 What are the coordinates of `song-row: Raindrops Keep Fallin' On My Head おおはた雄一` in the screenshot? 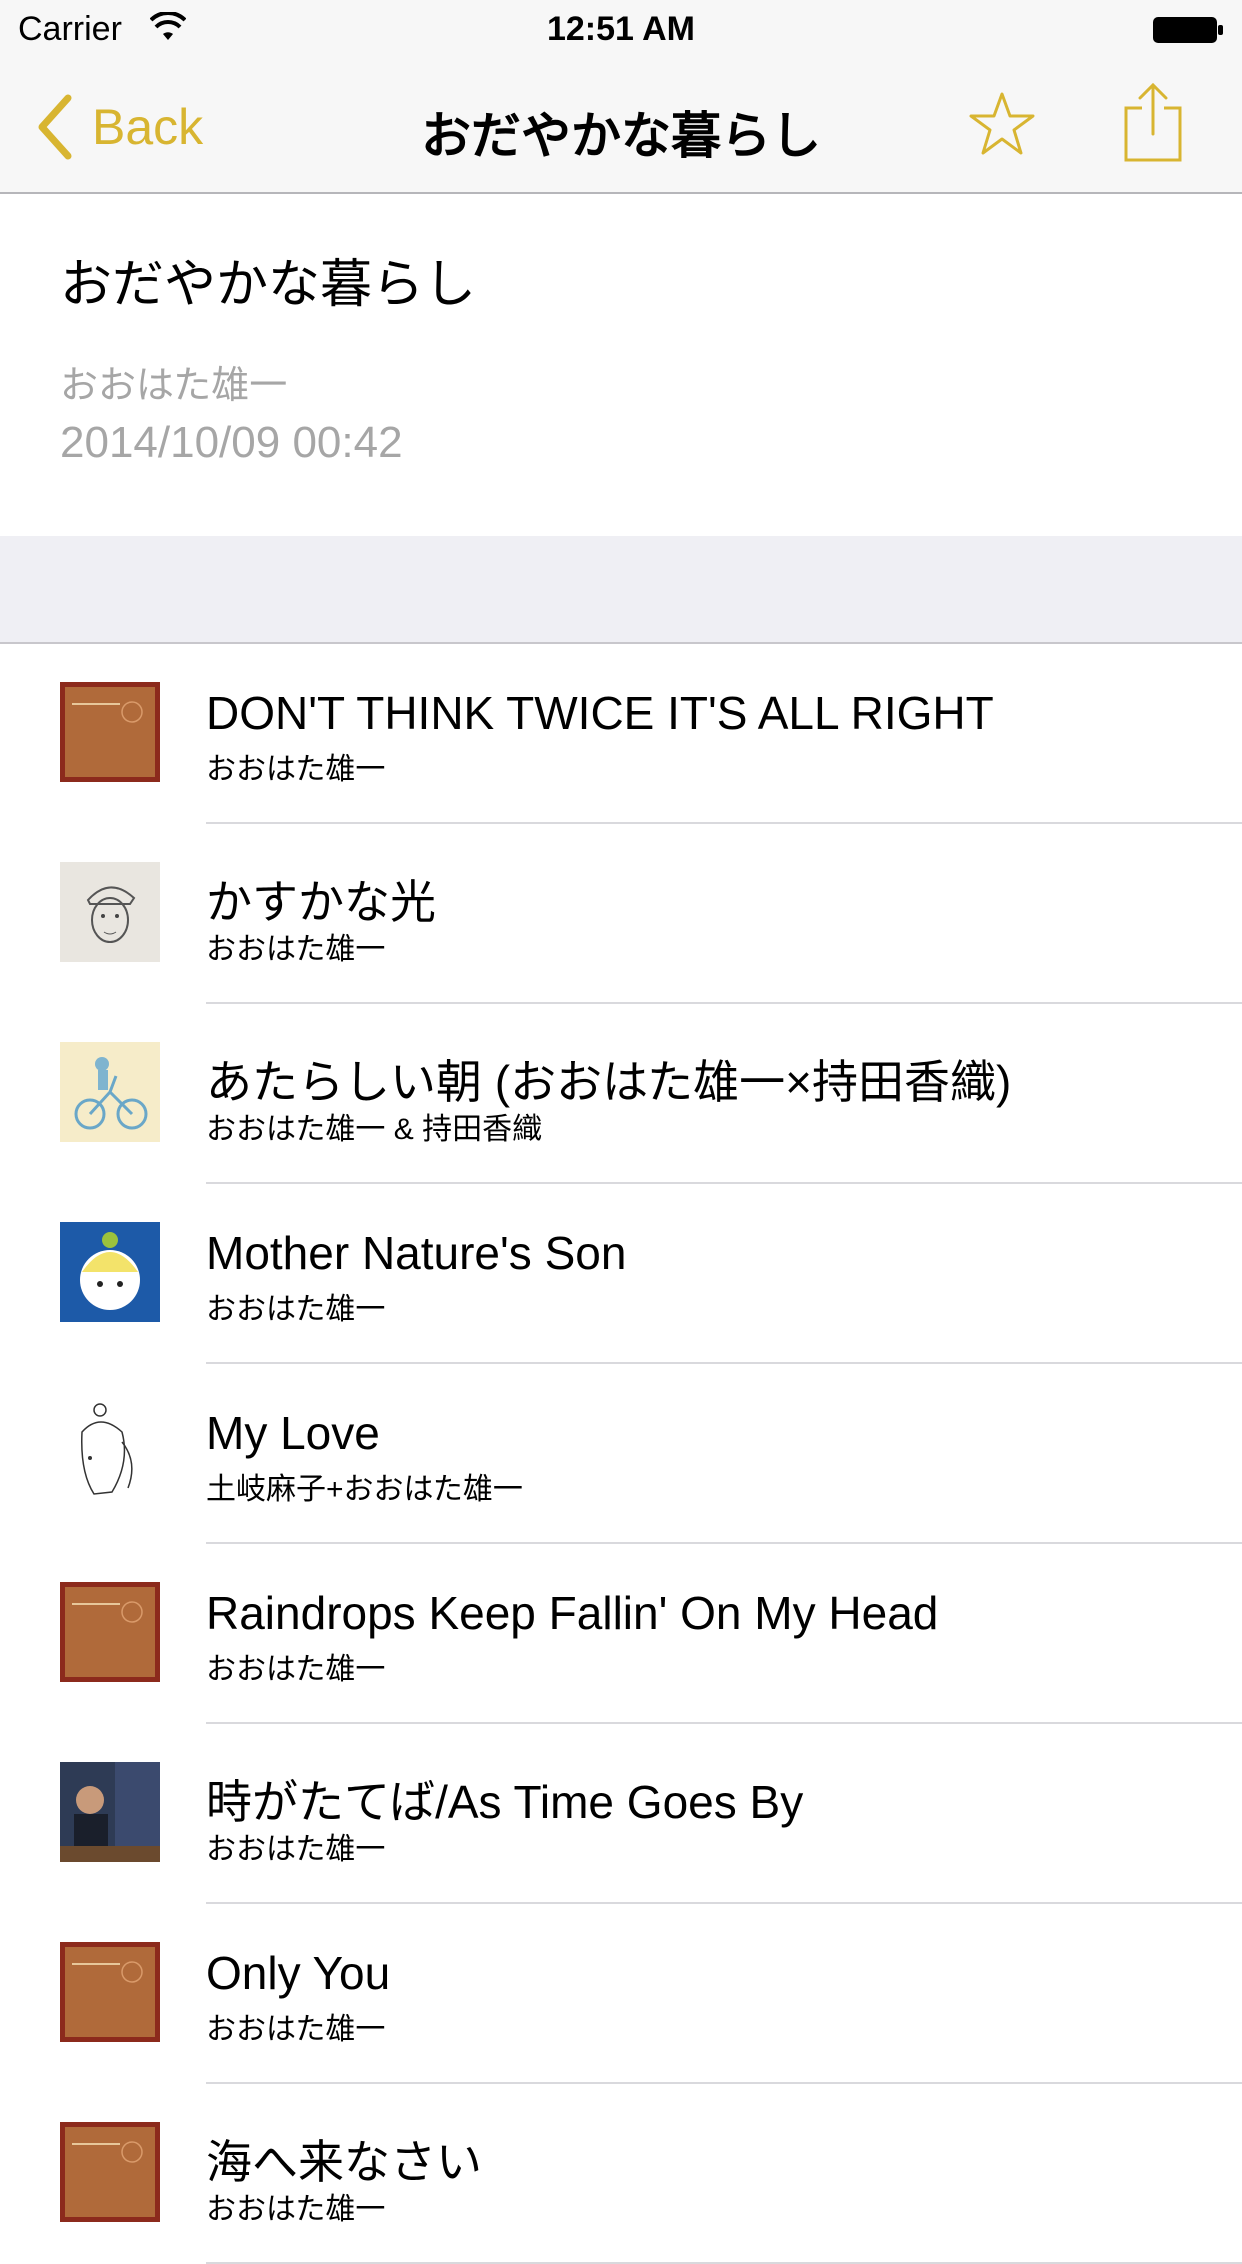 It's located at (621, 1634).